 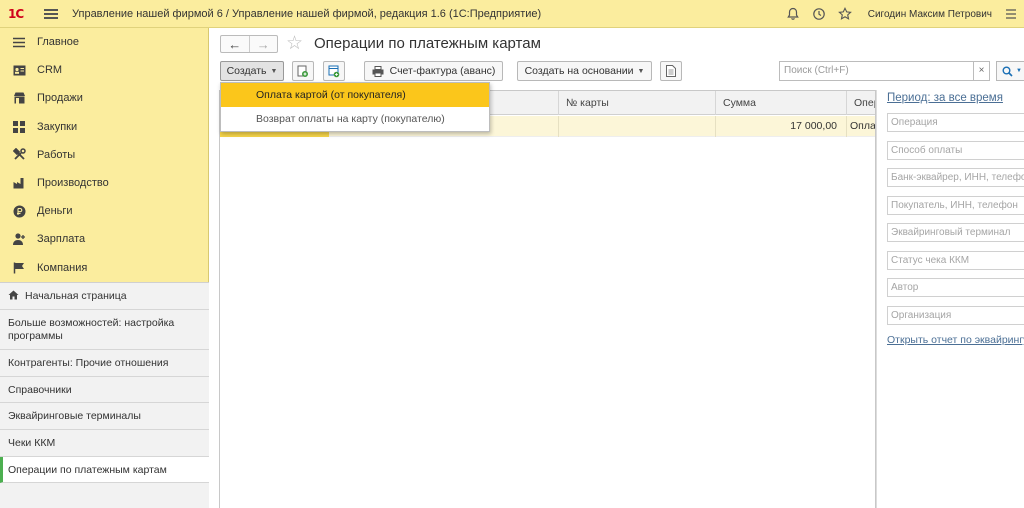 What do you see at coordinates (845, 14) in the screenshot?
I see `favorites-star-icon` at bounding box center [845, 14].